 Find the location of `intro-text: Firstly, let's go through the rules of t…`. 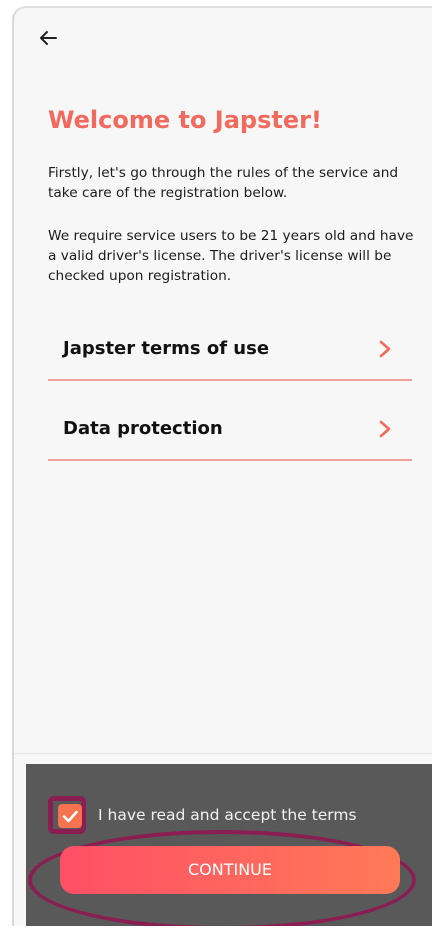

intro-text: Firstly, let's go through the rules of t… is located at coordinates (223, 183).